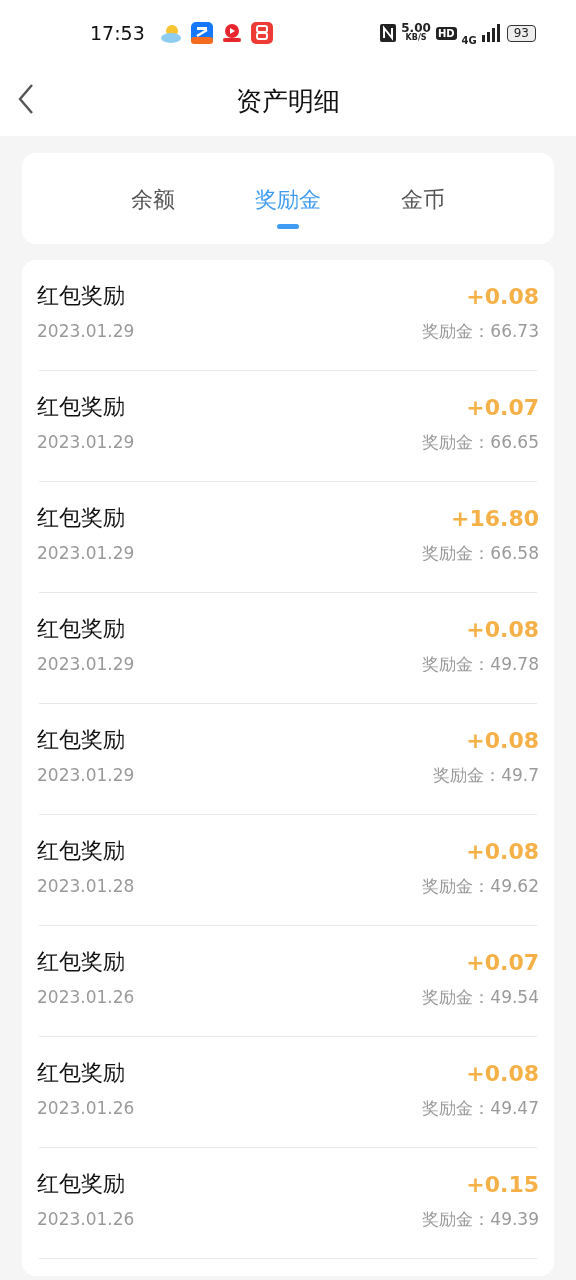  Describe the element at coordinates (480, 442) in the screenshot. I see `record-balance: 奖励金：66.65` at that location.